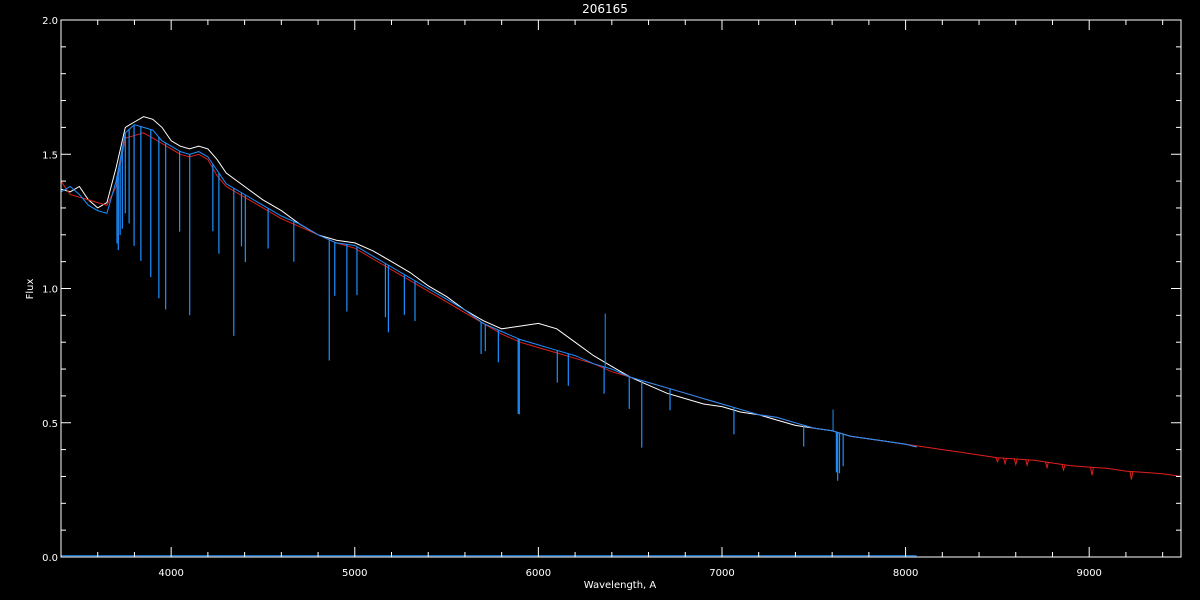  What do you see at coordinates (30, 289) in the screenshot?
I see `y-axis-title: Flux` at bounding box center [30, 289].